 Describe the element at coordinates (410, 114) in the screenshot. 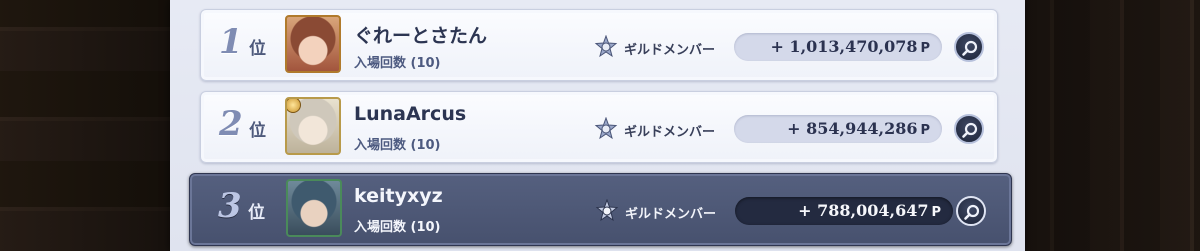

I see `player-name: LunaArcus` at that location.